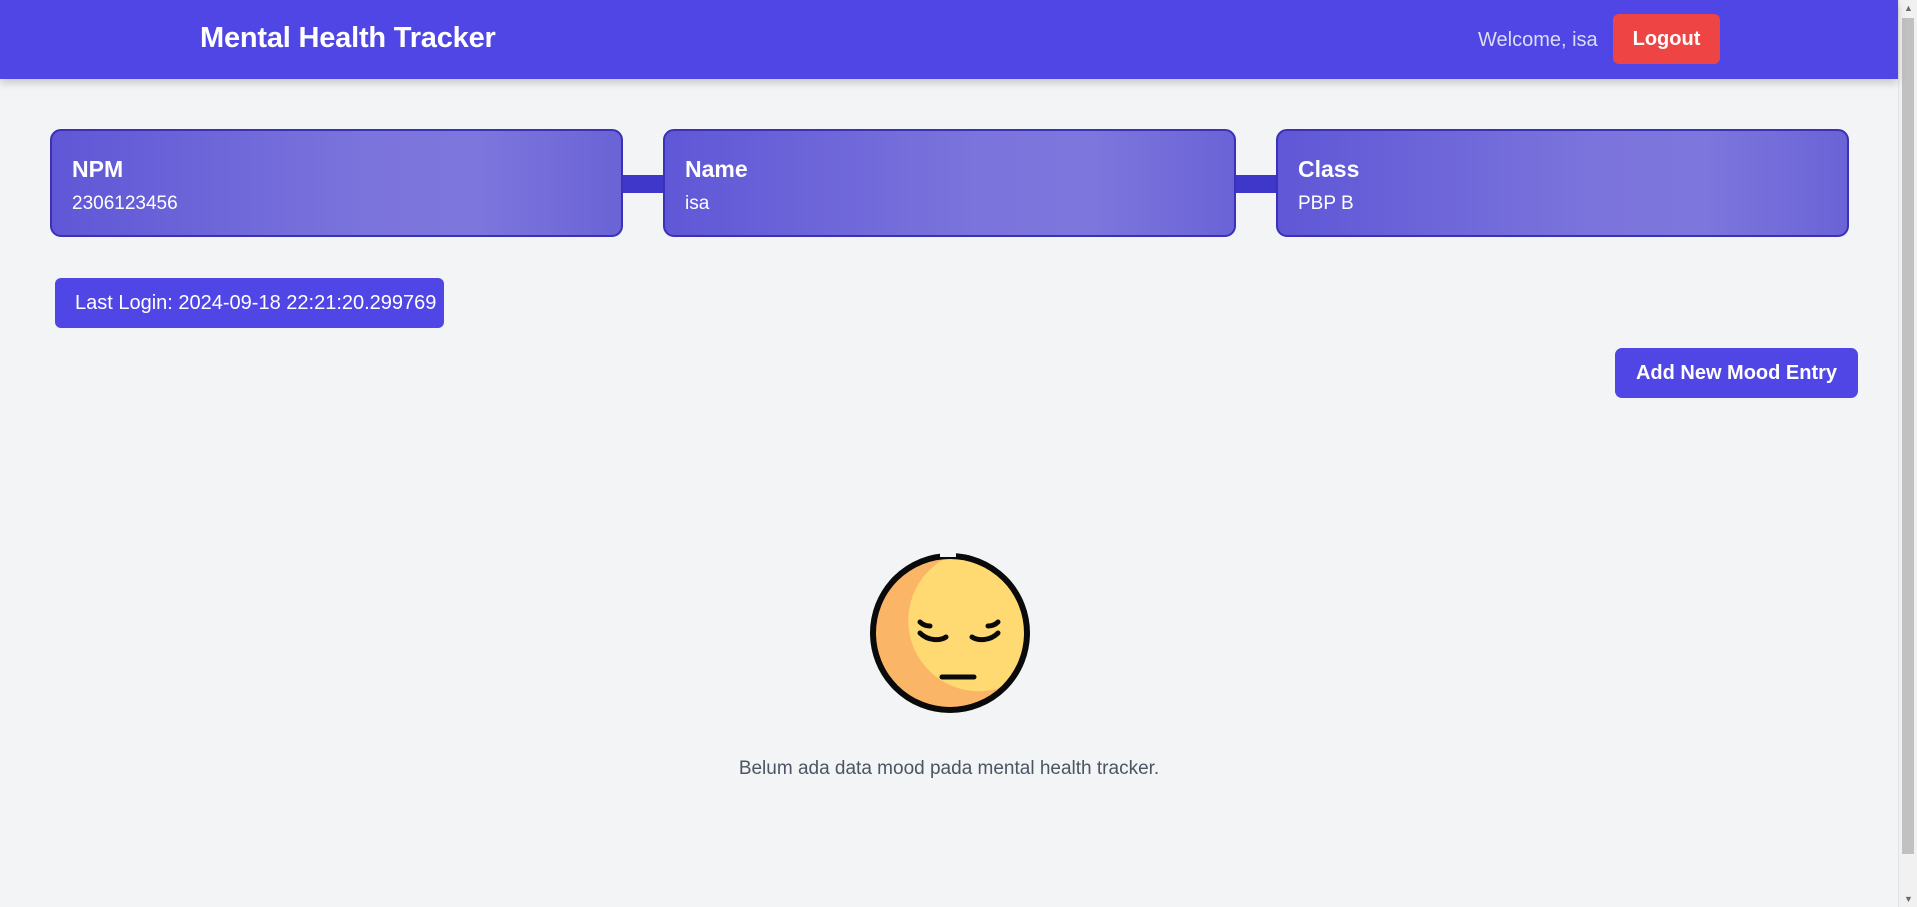  I want to click on welcome-text: Welcome, isa, so click(1538, 40).